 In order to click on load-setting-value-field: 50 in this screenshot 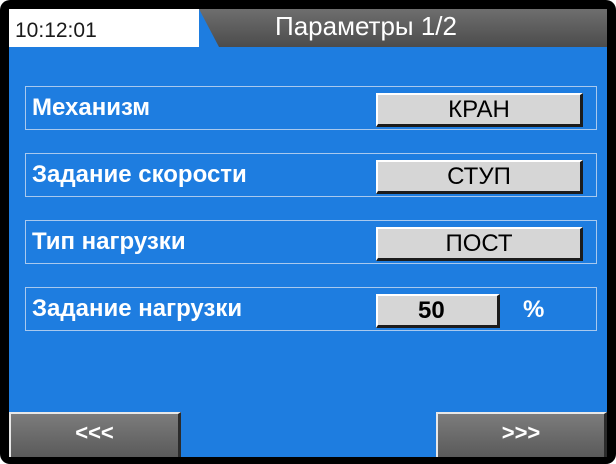, I will do `click(438, 311)`.